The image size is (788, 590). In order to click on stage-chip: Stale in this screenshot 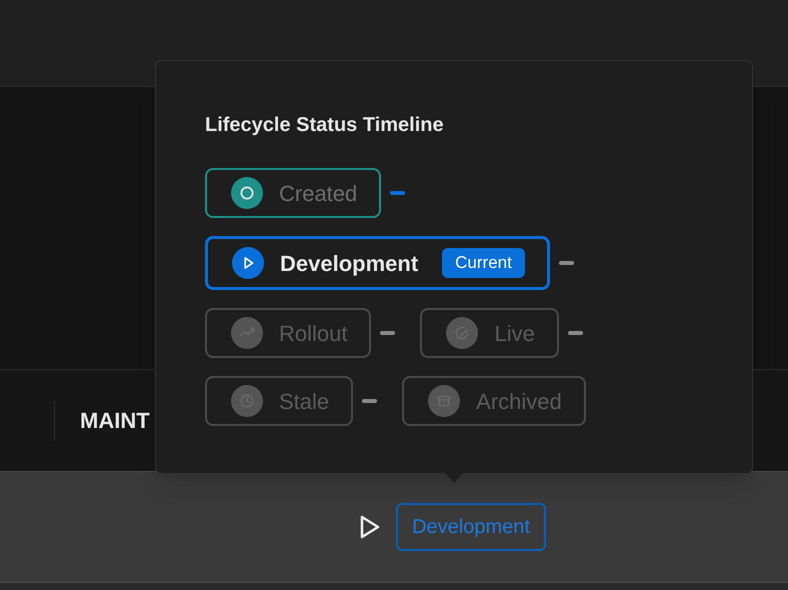, I will do `click(279, 401)`.